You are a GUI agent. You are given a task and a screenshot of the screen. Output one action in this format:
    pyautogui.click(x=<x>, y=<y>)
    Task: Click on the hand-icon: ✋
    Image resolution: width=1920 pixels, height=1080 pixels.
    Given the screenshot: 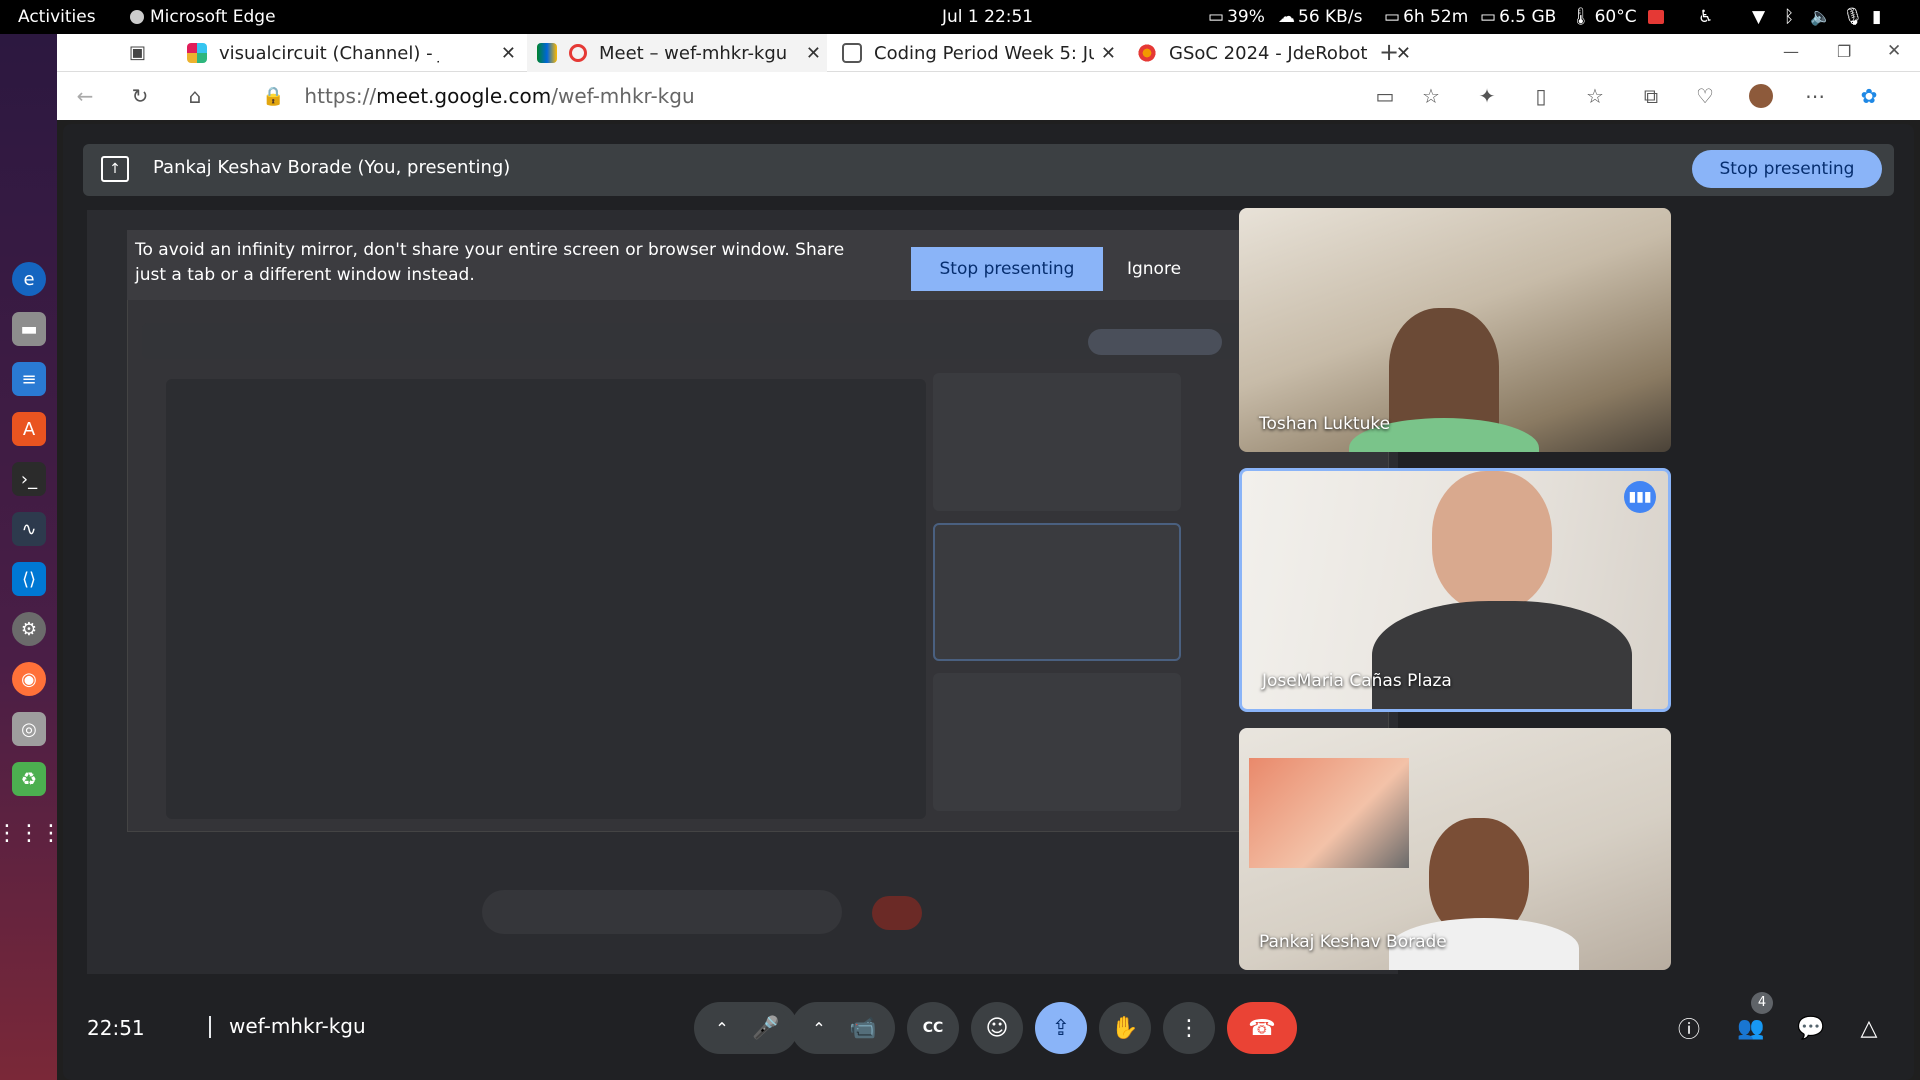 What is the action you would take?
    pyautogui.click(x=1125, y=1028)
    